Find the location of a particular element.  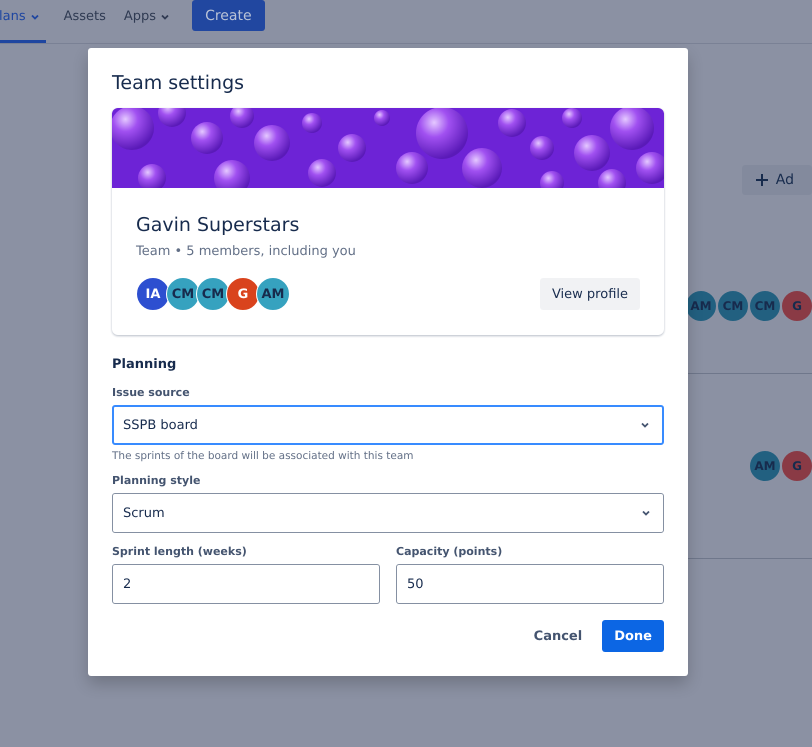

avatar: IA is located at coordinates (153, 294).